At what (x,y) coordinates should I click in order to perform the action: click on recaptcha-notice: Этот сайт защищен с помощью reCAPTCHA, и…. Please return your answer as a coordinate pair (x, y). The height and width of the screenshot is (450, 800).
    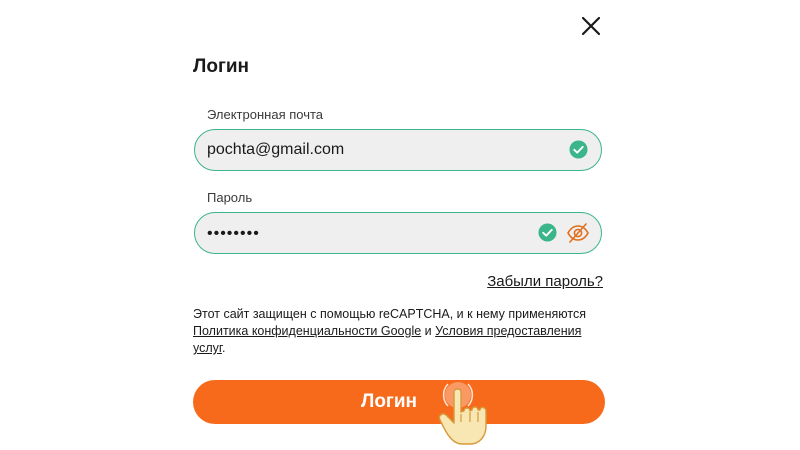
    Looking at the image, I should click on (403, 331).